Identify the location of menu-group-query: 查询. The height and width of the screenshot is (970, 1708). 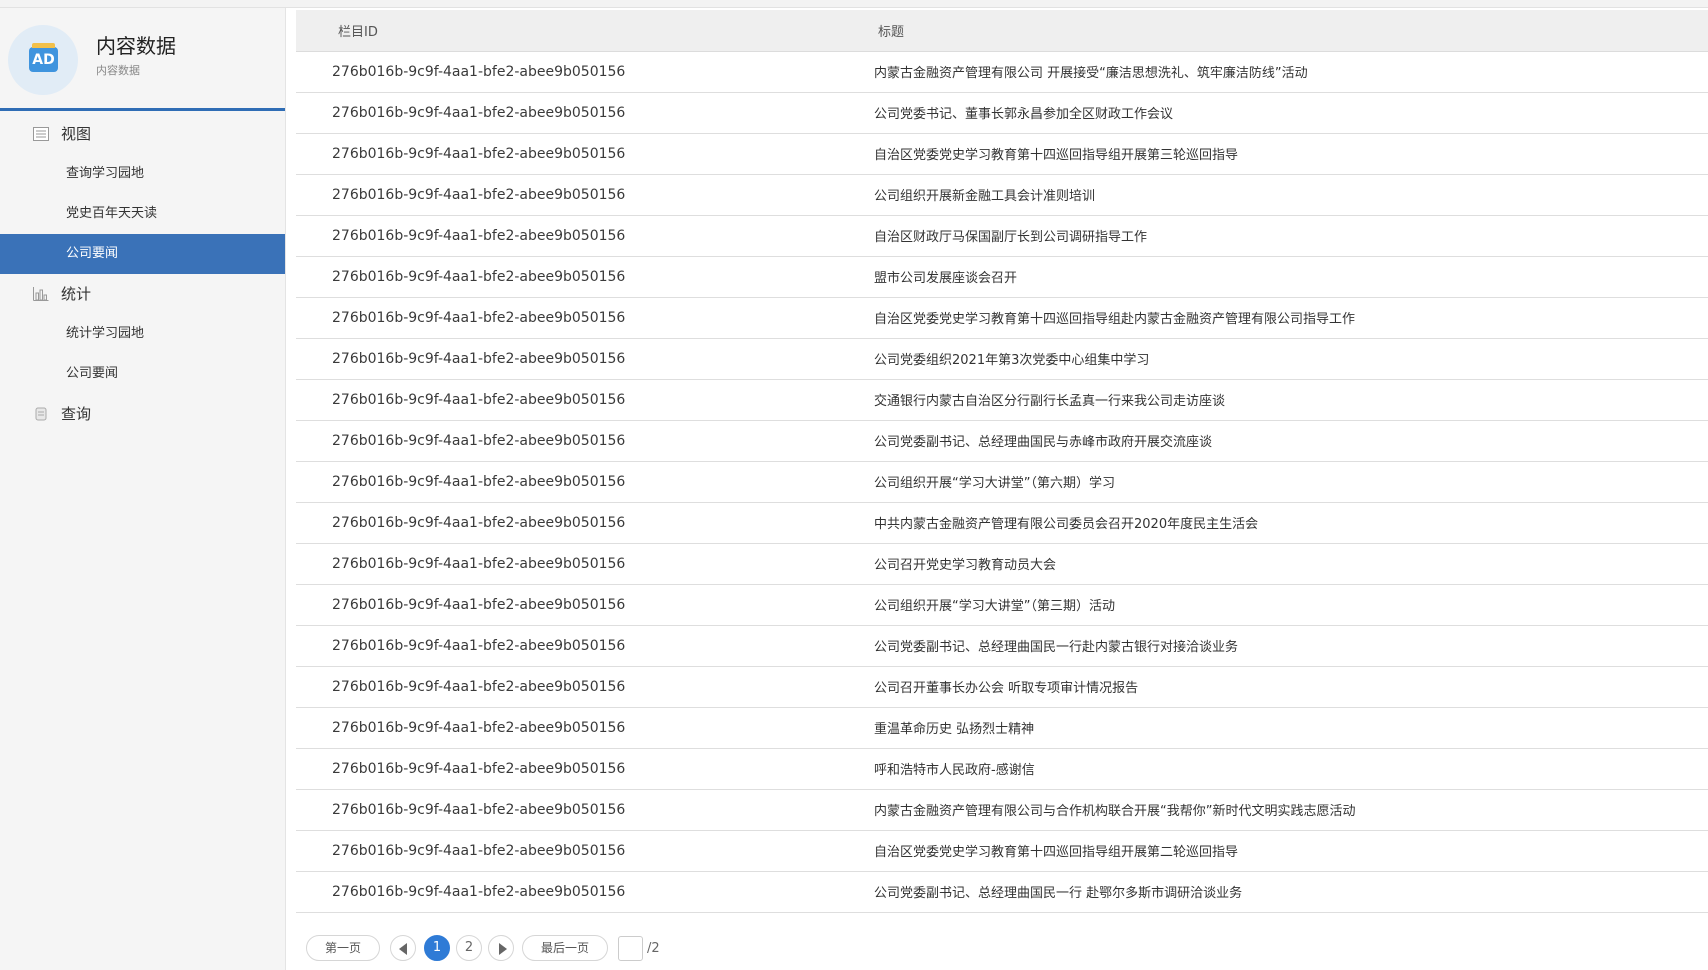
(142, 414).